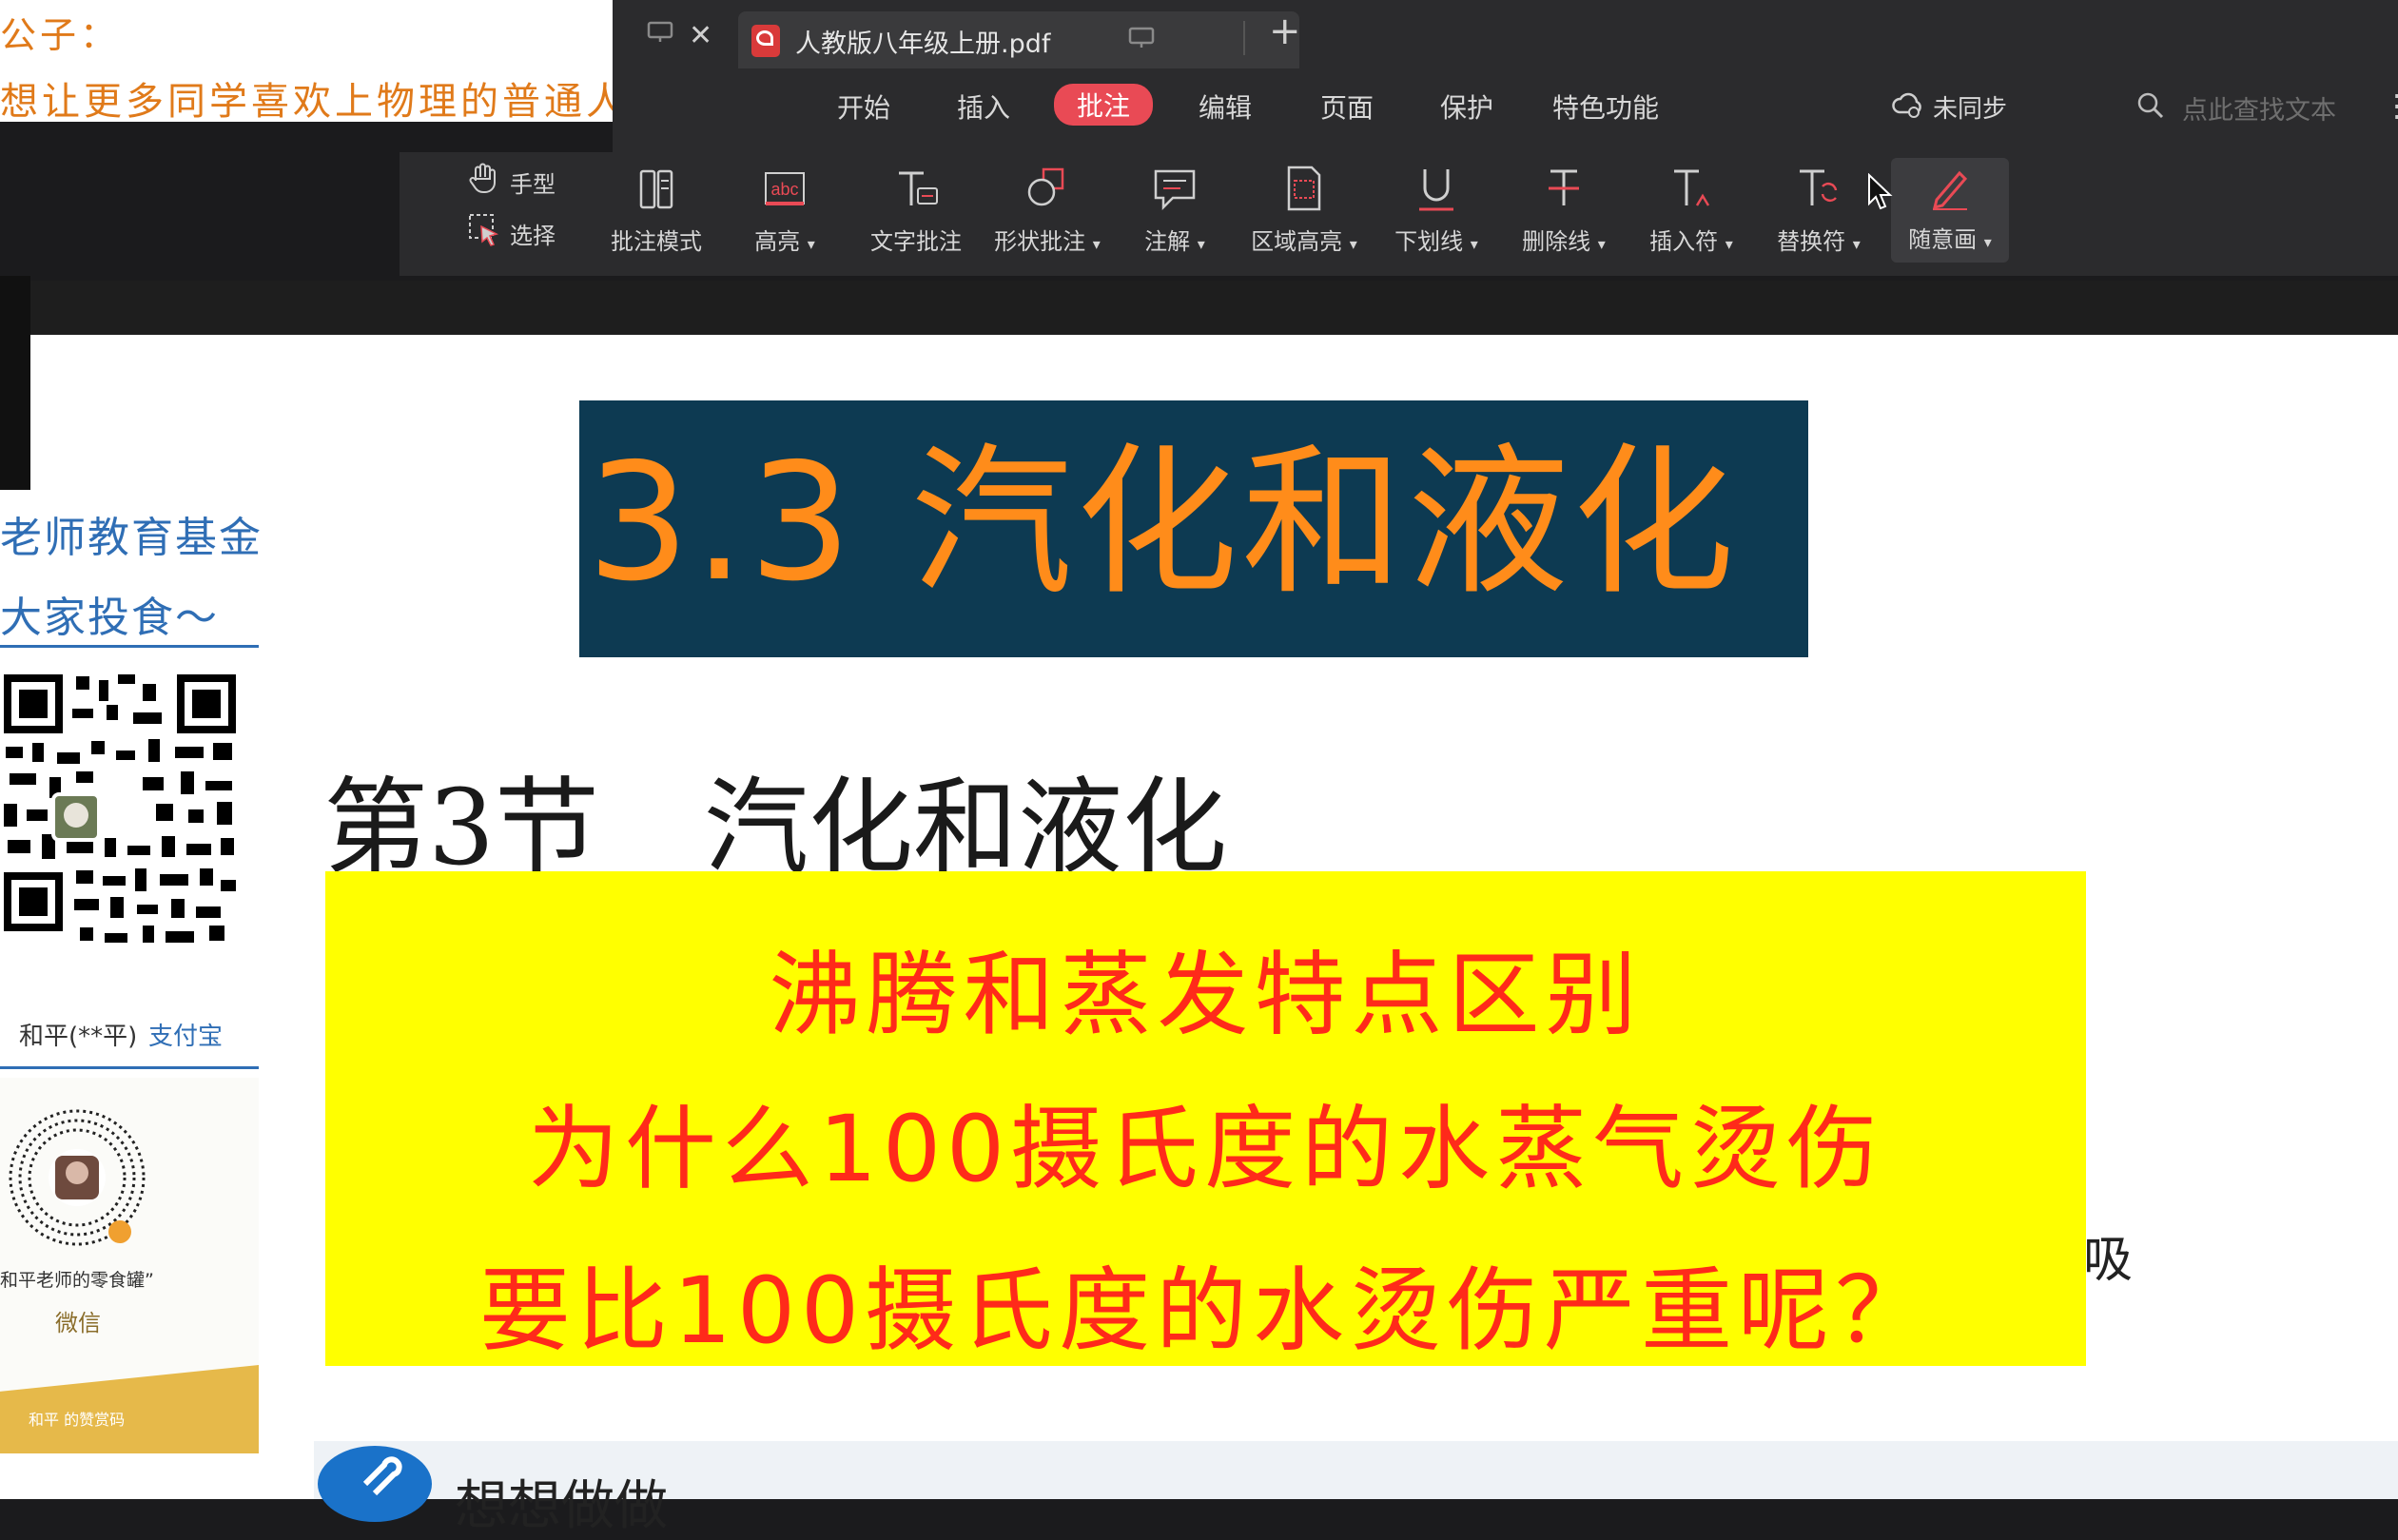 The height and width of the screenshot is (1540, 2398). I want to click on note-tool: 注解 ▾, so click(1174, 208).